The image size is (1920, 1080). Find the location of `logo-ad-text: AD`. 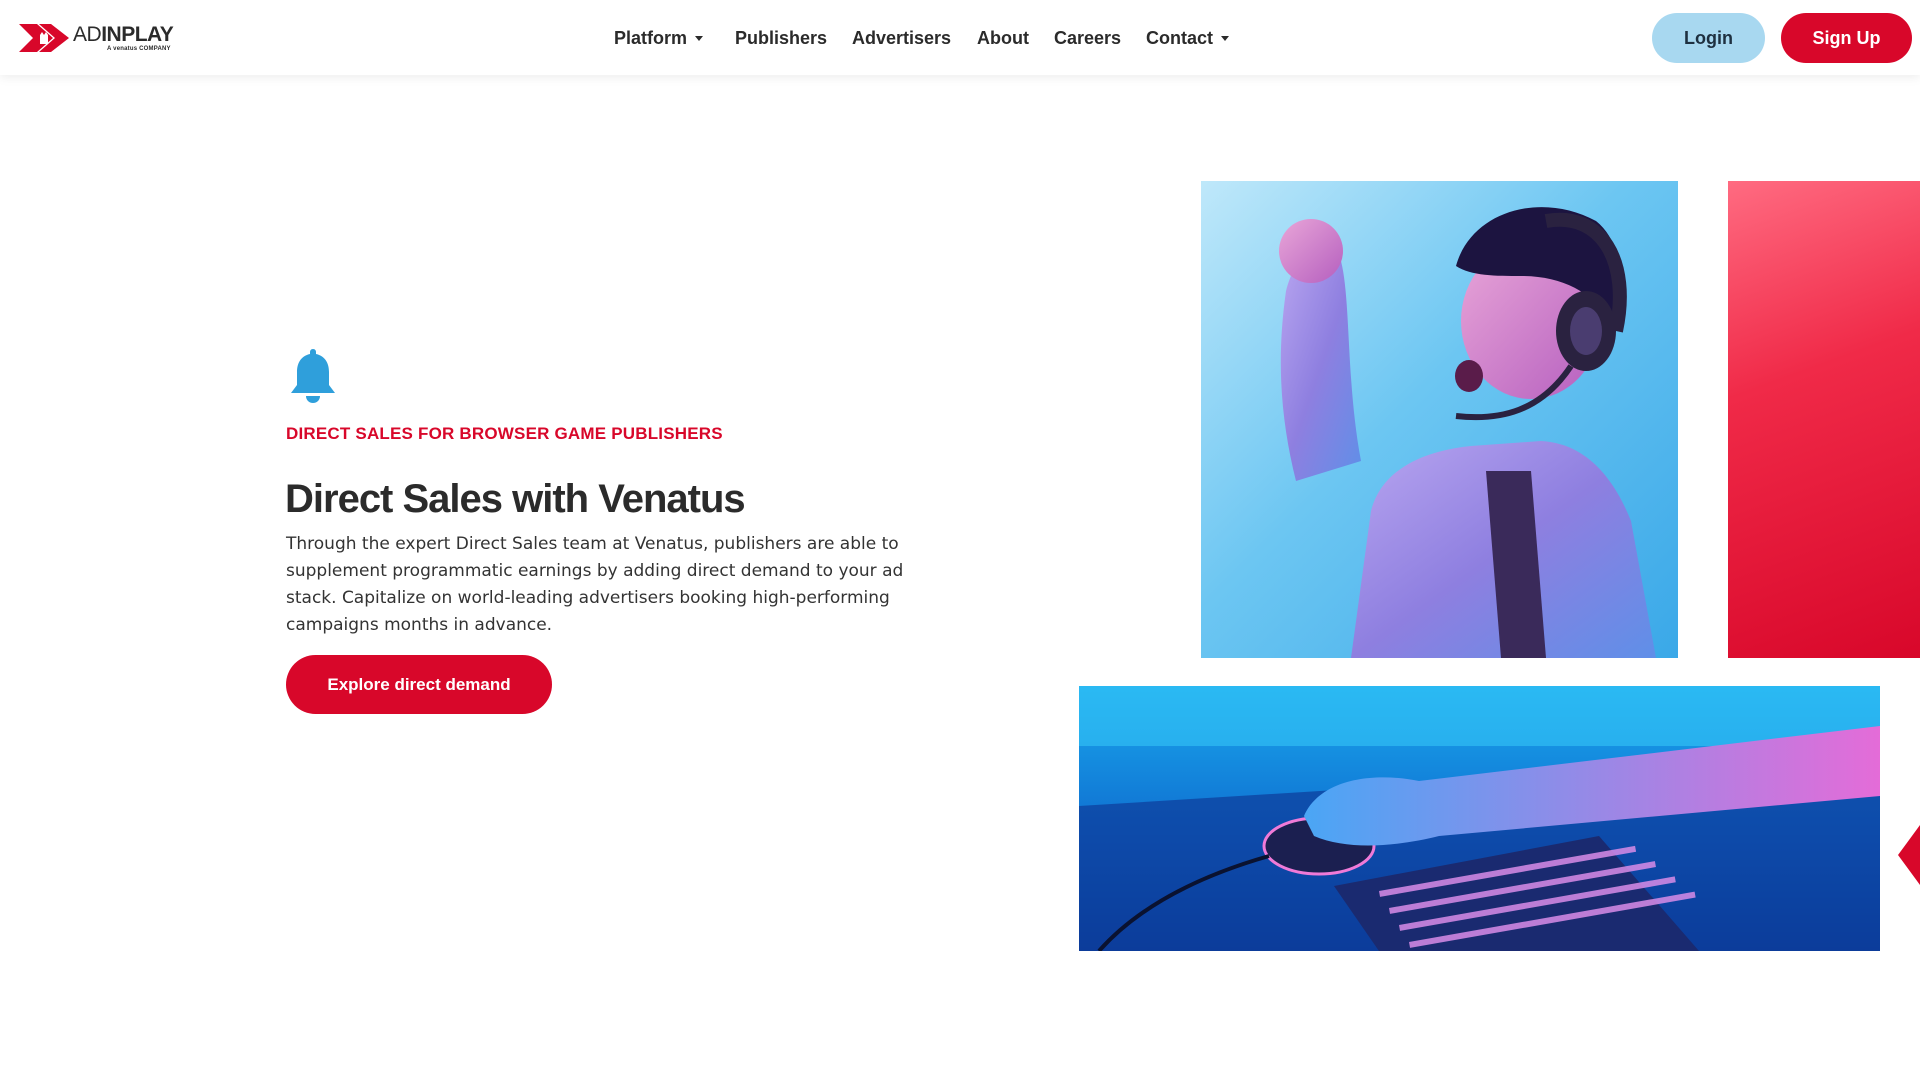

logo-ad-text: AD is located at coordinates (87, 34).